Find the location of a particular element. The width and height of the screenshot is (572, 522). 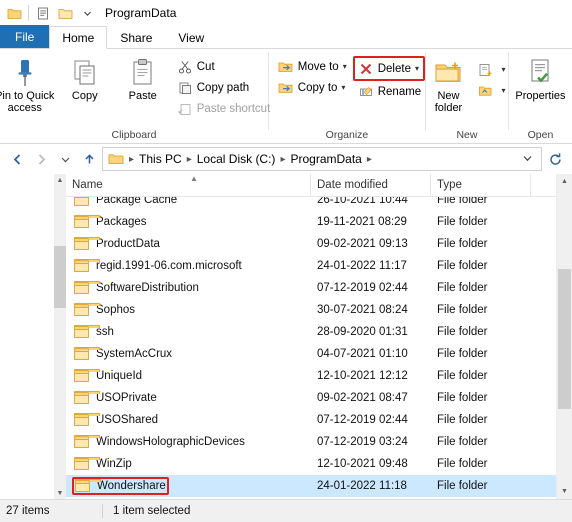

row-type-cell: File folder is located at coordinates (462, 288).